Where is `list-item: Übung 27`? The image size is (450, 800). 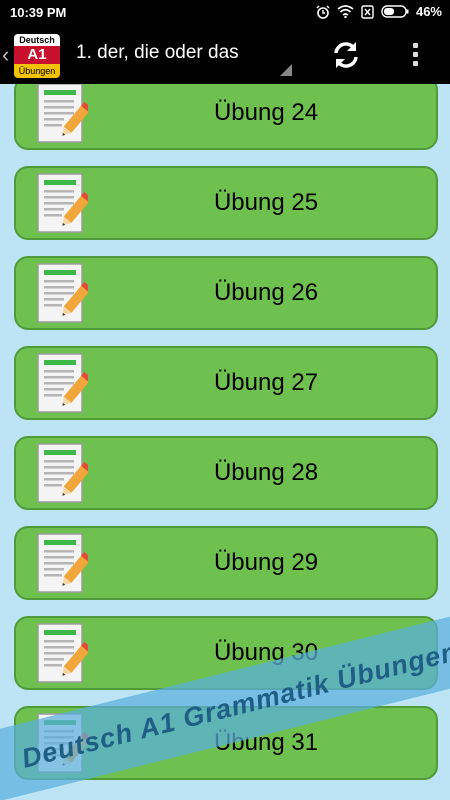
list-item: Übung 27 is located at coordinates (226, 383).